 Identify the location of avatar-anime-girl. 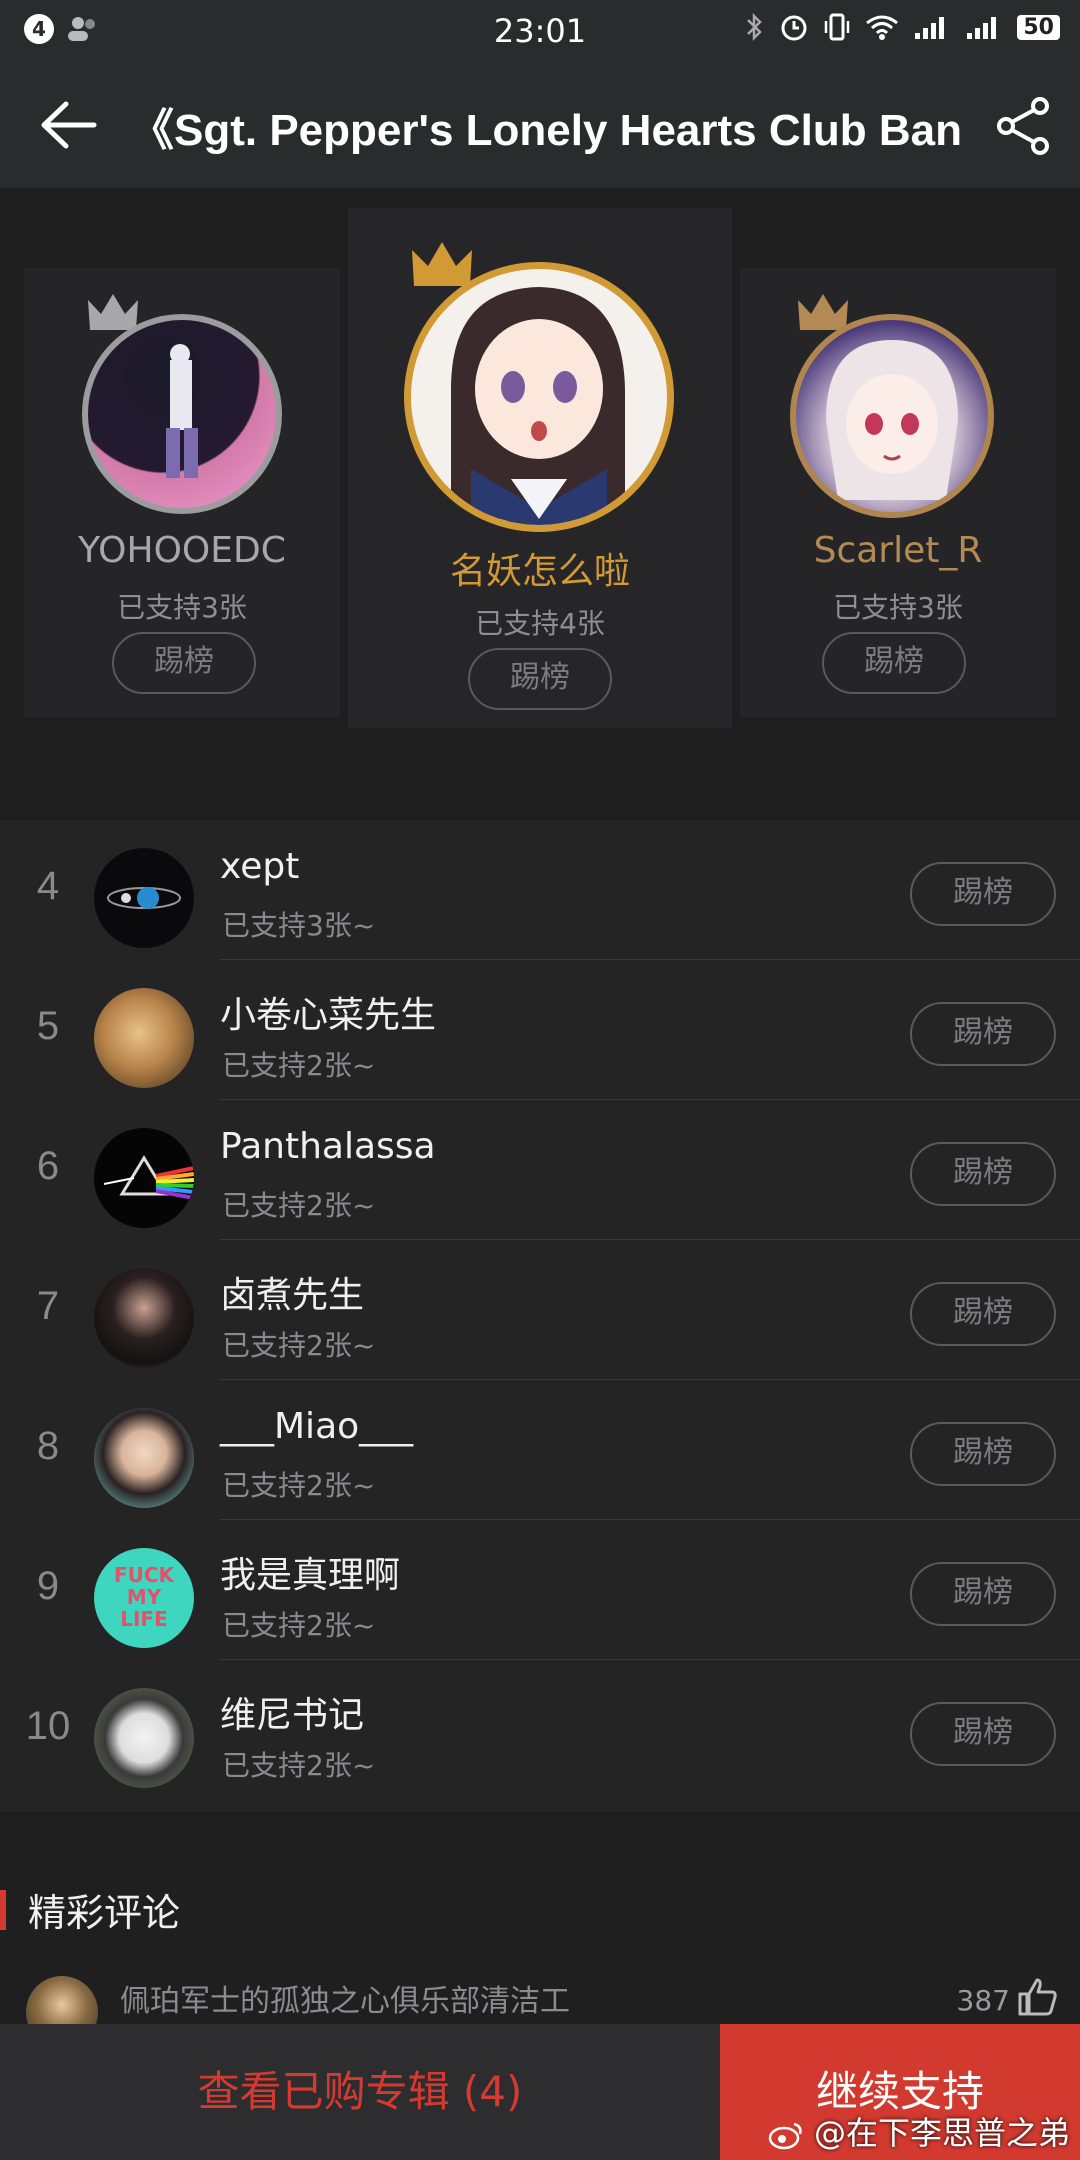
(538, 406).